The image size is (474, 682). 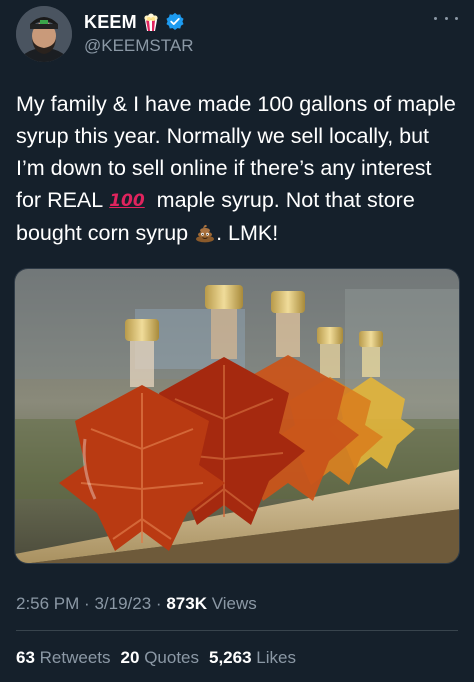 I want to click on likes-label: Likes, so click(x=276, y=657).